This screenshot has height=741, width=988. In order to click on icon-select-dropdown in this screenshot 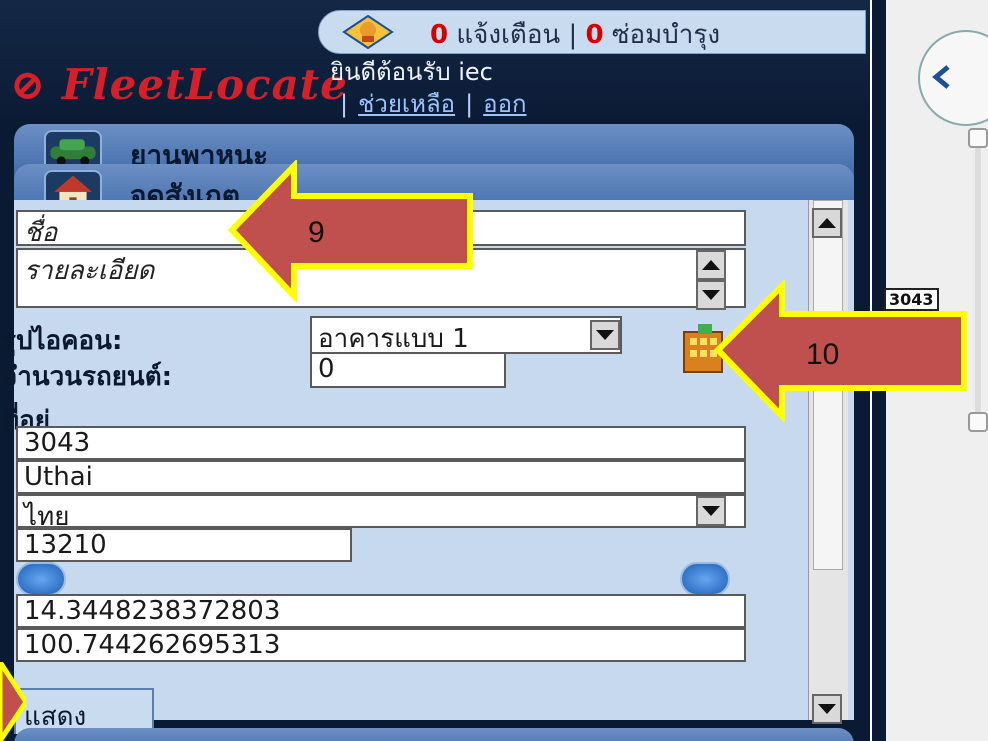, I will do `click(605, 335)`.